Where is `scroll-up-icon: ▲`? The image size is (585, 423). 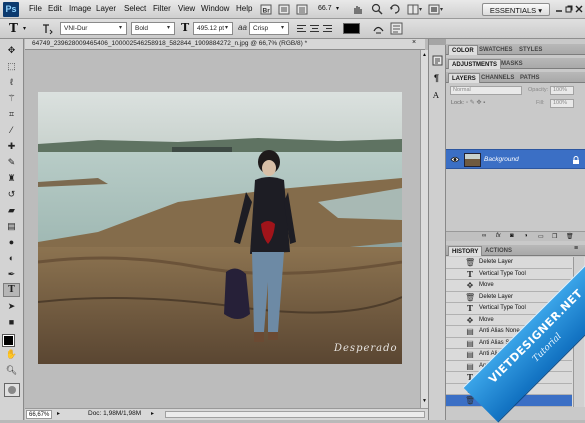 scroll-up-icon: ▲ is located at coordinates (424, 55).